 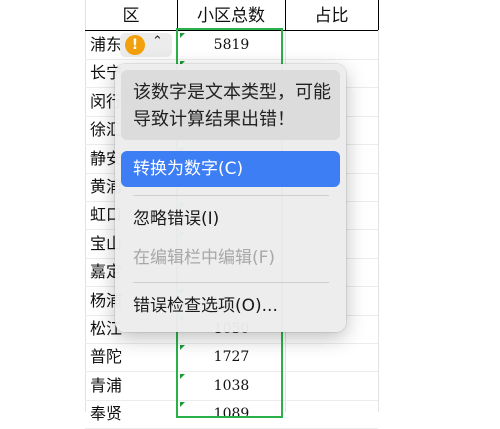 I want to click on district-cell: 青浦, so click(x=132, y=386).